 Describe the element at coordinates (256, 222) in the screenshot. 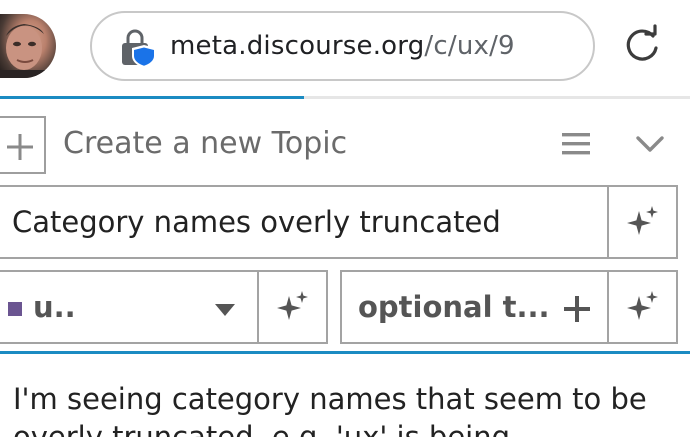

I see `topic-title-value: Category names overly truncated` at that location.